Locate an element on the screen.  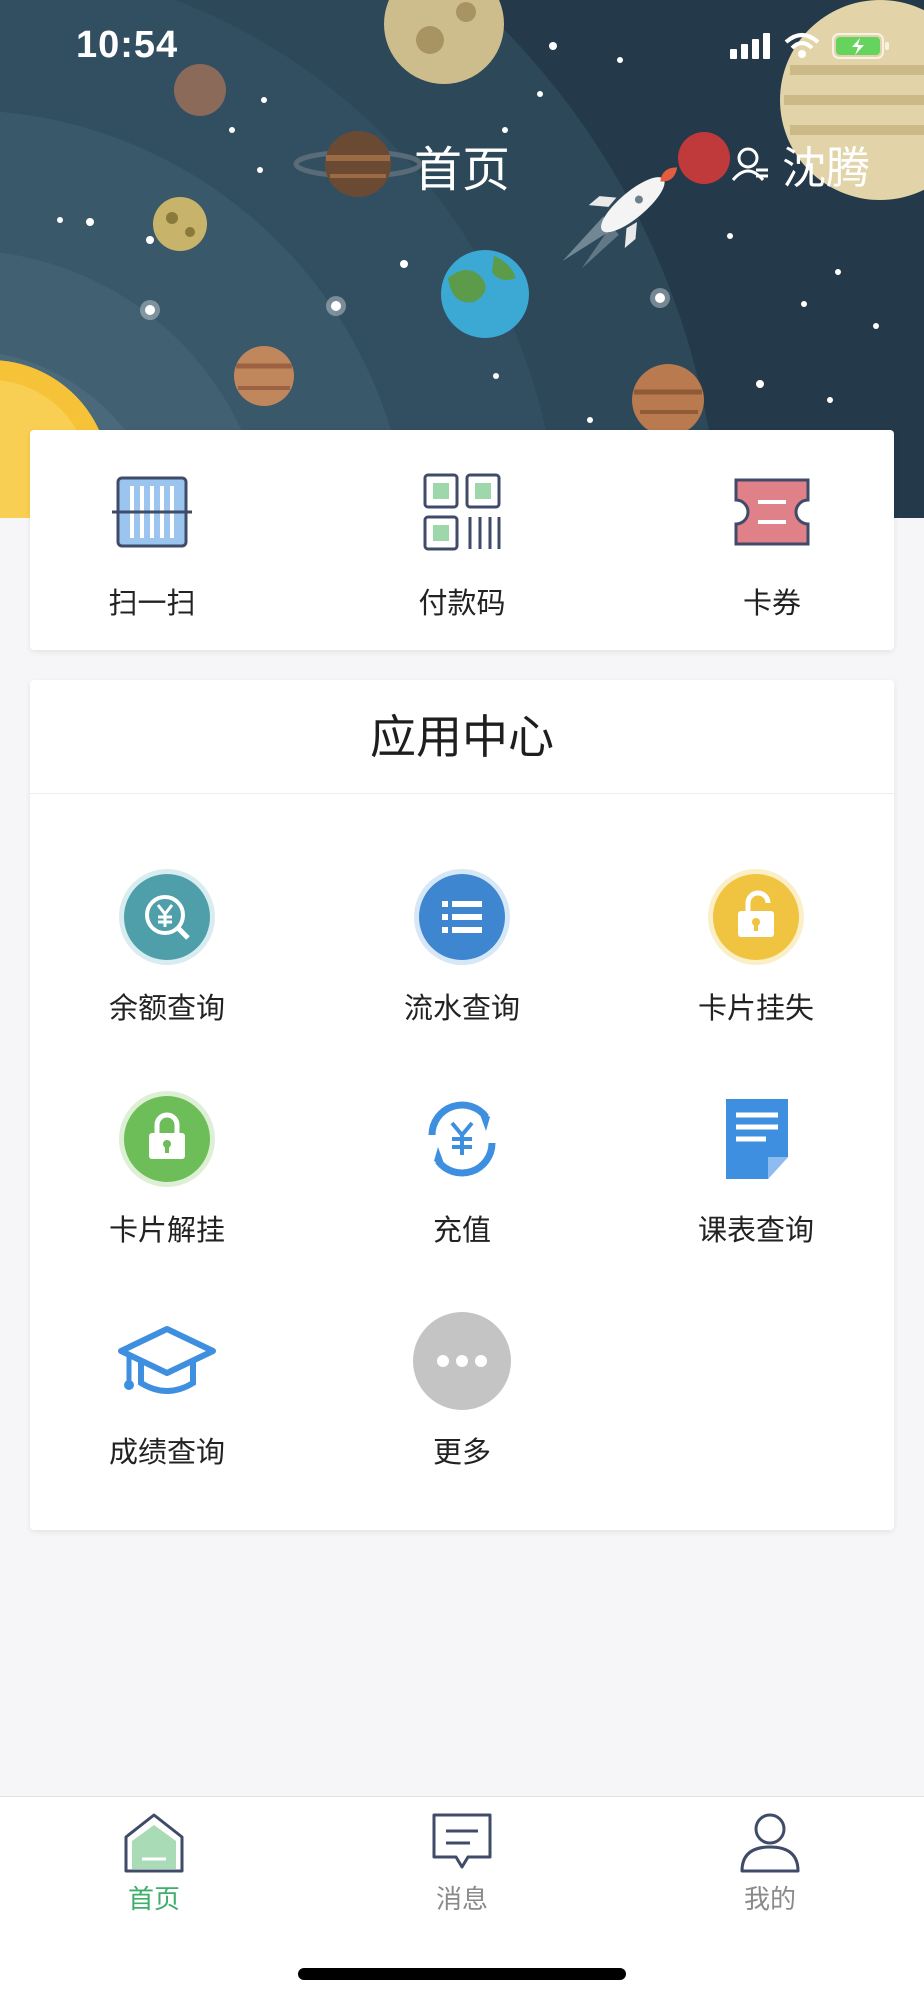
status-icons is located at coordinates (810, 46).